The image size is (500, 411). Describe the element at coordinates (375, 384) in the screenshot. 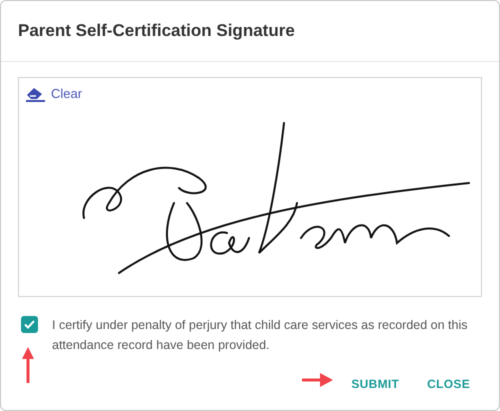

I see `submit-button: SUBMIT` at that location.